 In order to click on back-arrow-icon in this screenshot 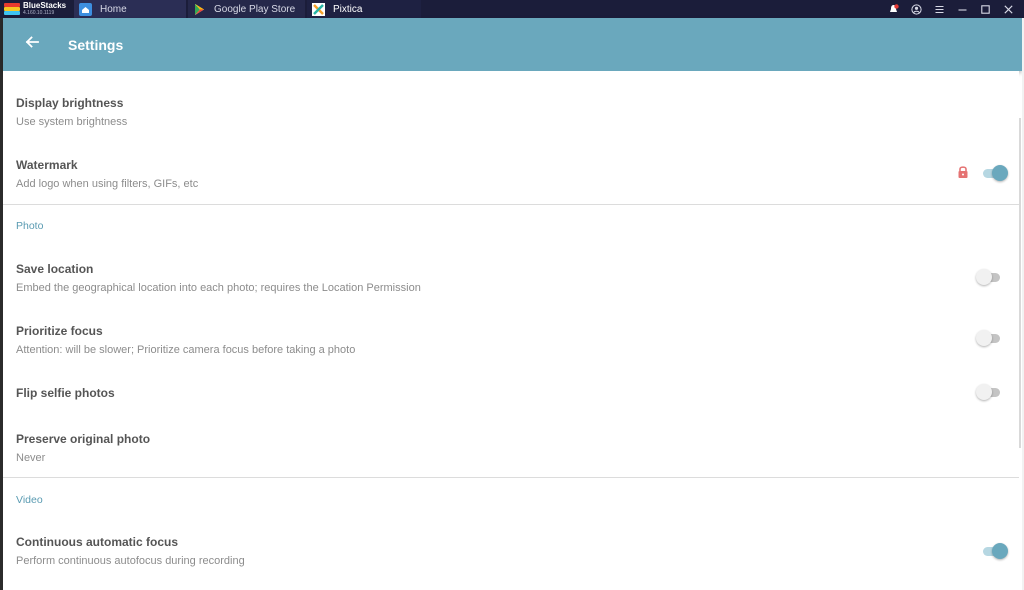, I will do `click(32, 44)`.